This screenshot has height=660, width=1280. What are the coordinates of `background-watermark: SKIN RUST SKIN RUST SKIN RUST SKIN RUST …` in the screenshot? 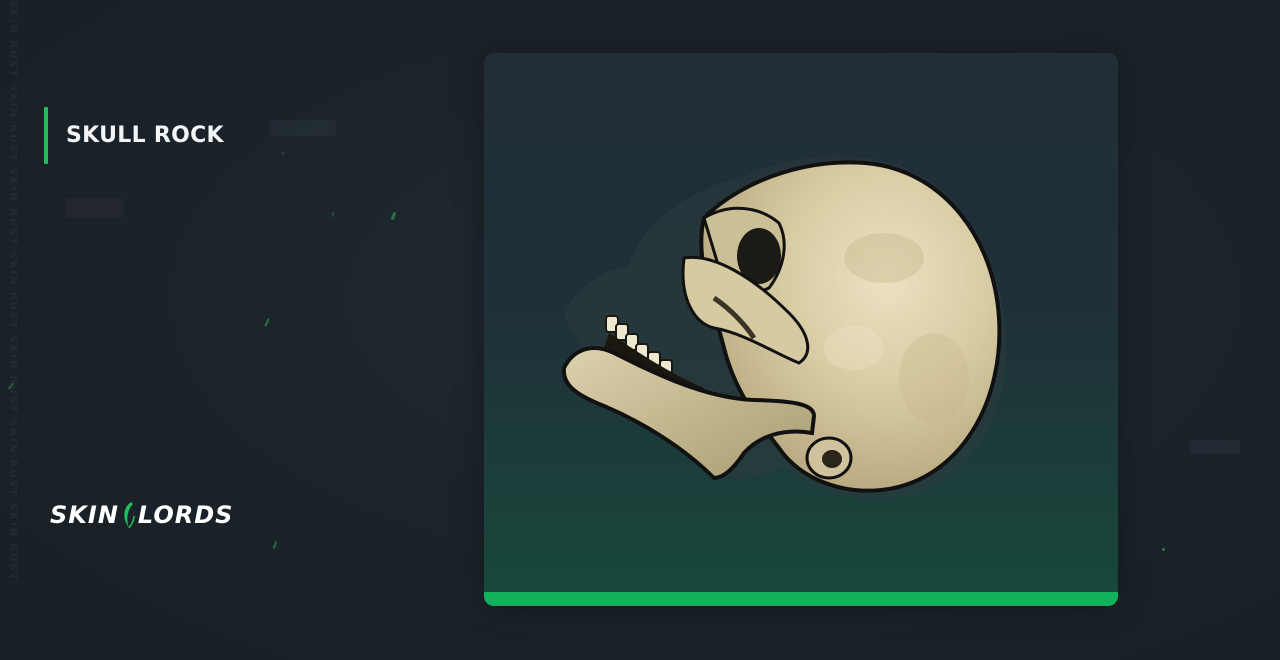 It's located at (12, 291).